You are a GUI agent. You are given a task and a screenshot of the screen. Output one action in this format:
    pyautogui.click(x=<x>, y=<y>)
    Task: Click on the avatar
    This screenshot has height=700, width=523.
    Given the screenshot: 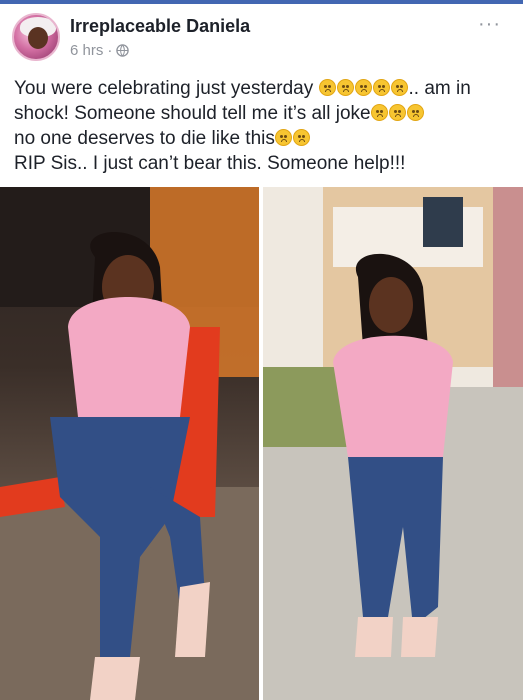 What is the action you would take?
    pyautogui.click(x=36, y=37)
    